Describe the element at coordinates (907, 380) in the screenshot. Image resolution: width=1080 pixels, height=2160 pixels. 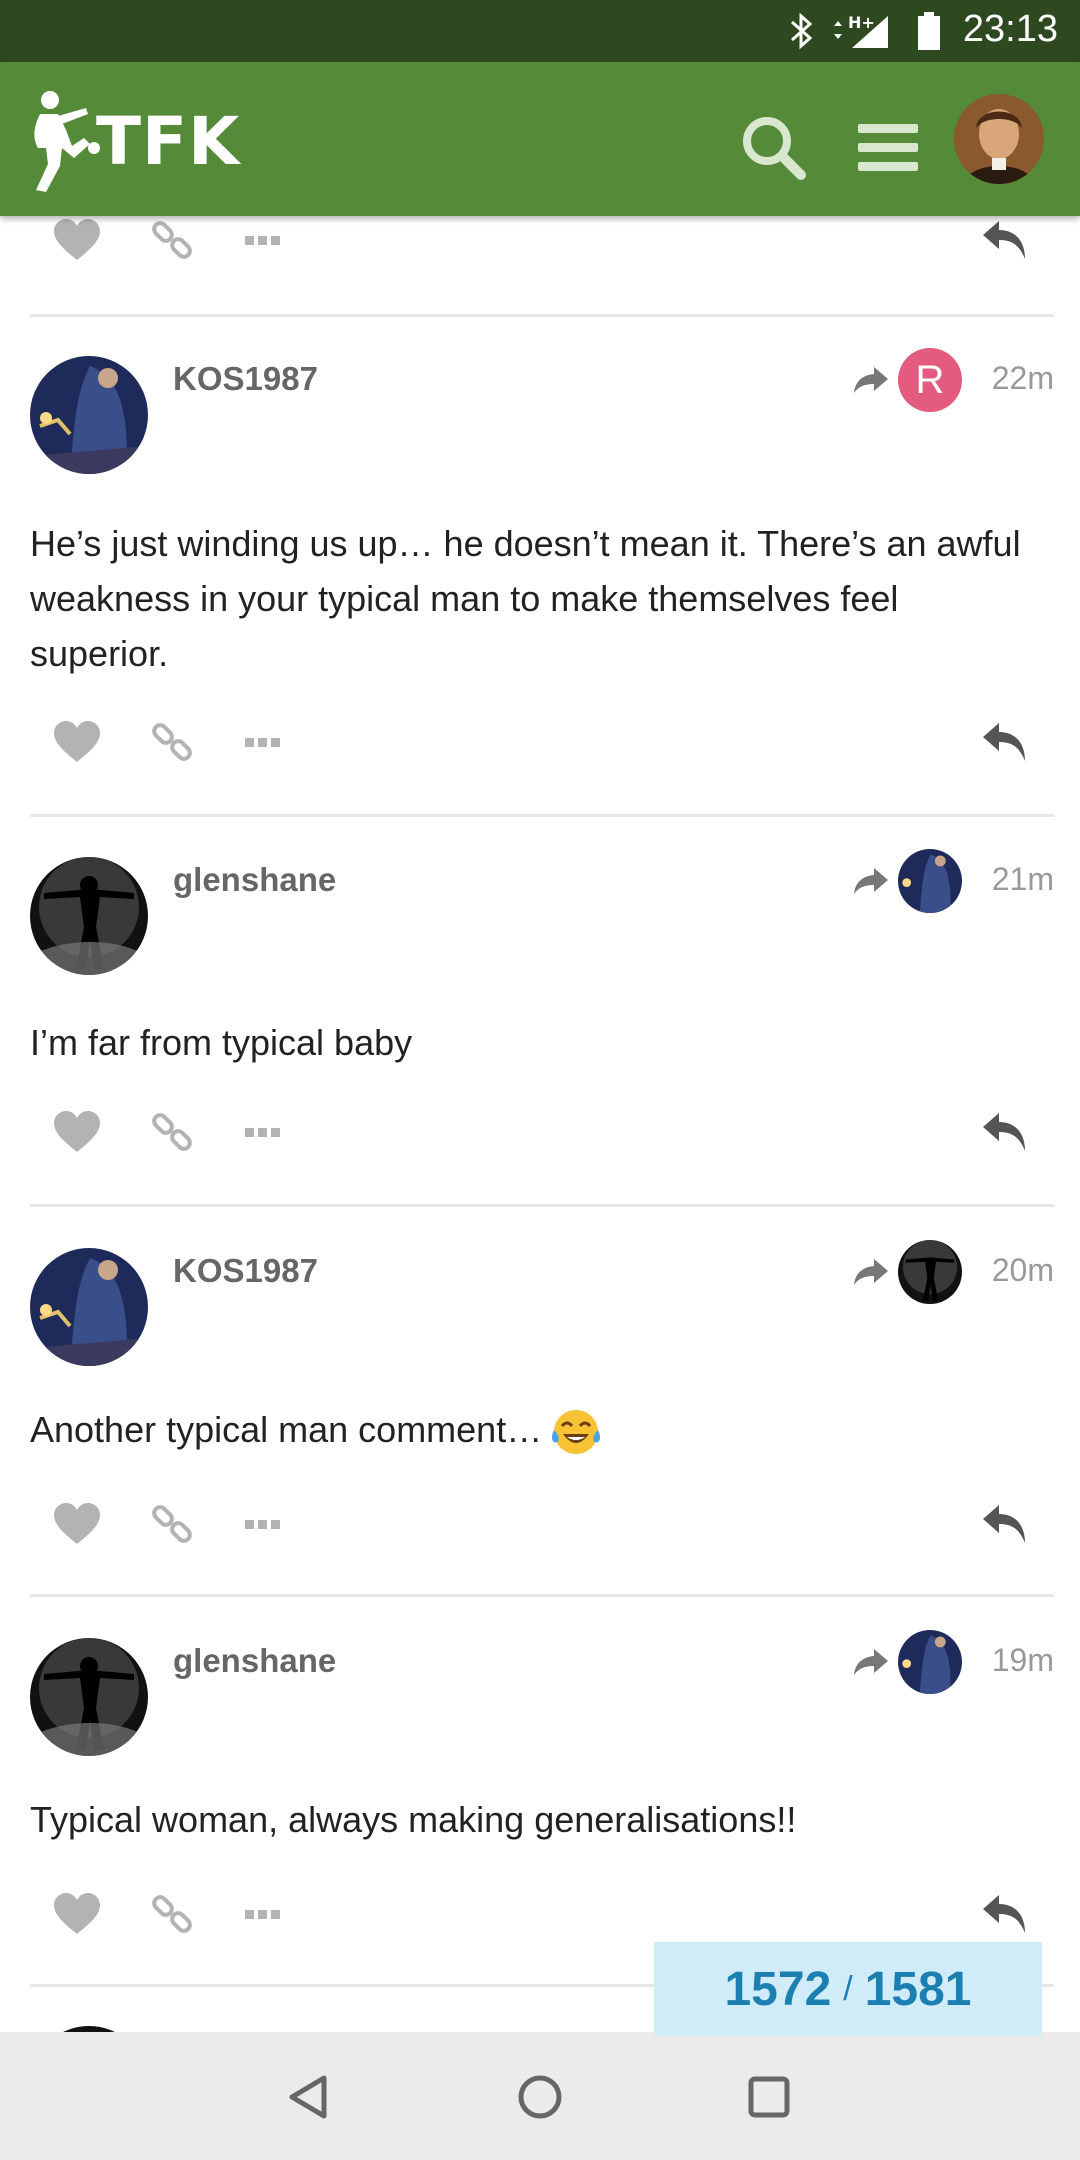
I see `reply-to-indicator: R` at that location.